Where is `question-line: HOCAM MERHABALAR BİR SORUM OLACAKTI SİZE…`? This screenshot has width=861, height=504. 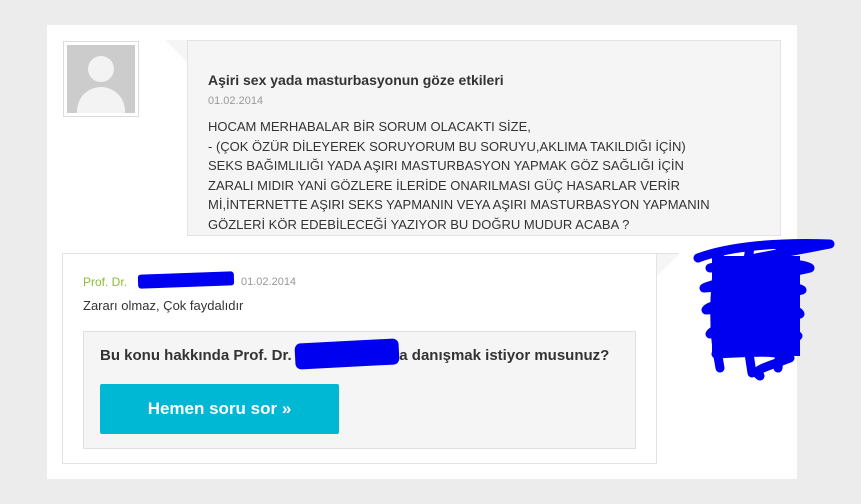 question-line: HOCAM MERHABALAR BİR SORUM OLACAKTI SİZE… is located at coordinates (369, 126).